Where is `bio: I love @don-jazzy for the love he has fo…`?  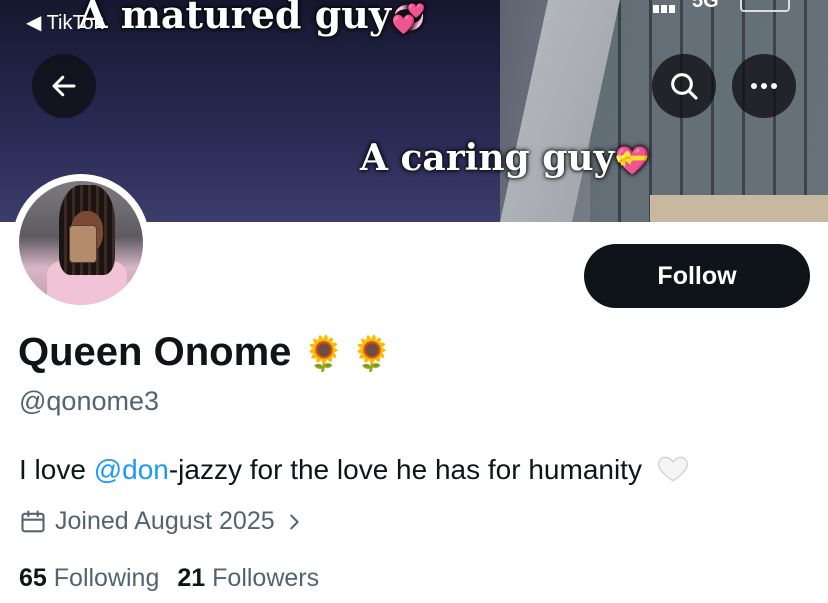
bio: I love @don-jazzy for the love he has fo… is located at coordinates (354, 468).